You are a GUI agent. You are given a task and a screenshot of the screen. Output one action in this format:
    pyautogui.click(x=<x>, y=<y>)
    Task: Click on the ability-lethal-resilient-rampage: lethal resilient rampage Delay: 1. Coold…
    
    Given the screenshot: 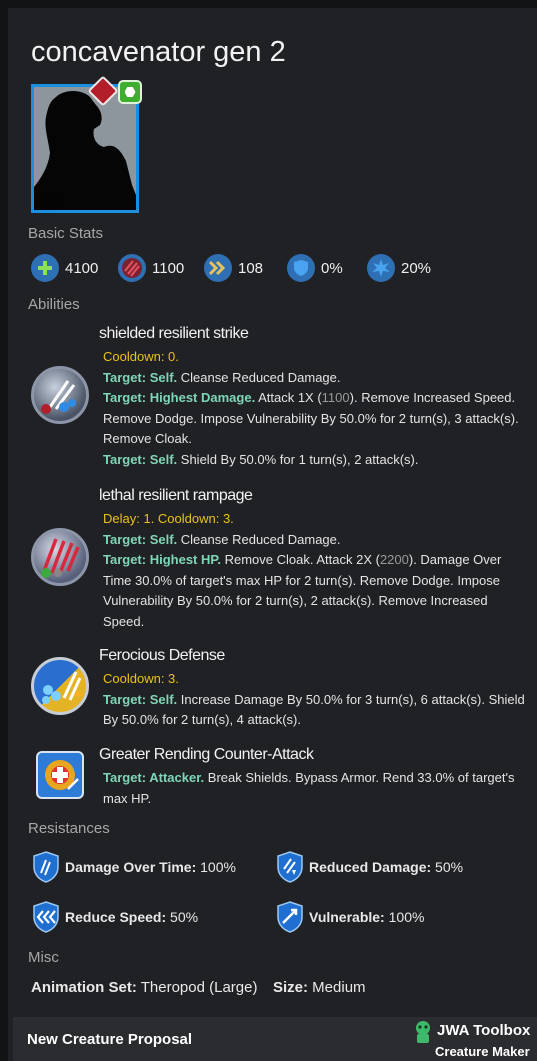 What is the action you would take?
    pyautogui.click(x=281, y=562)
    